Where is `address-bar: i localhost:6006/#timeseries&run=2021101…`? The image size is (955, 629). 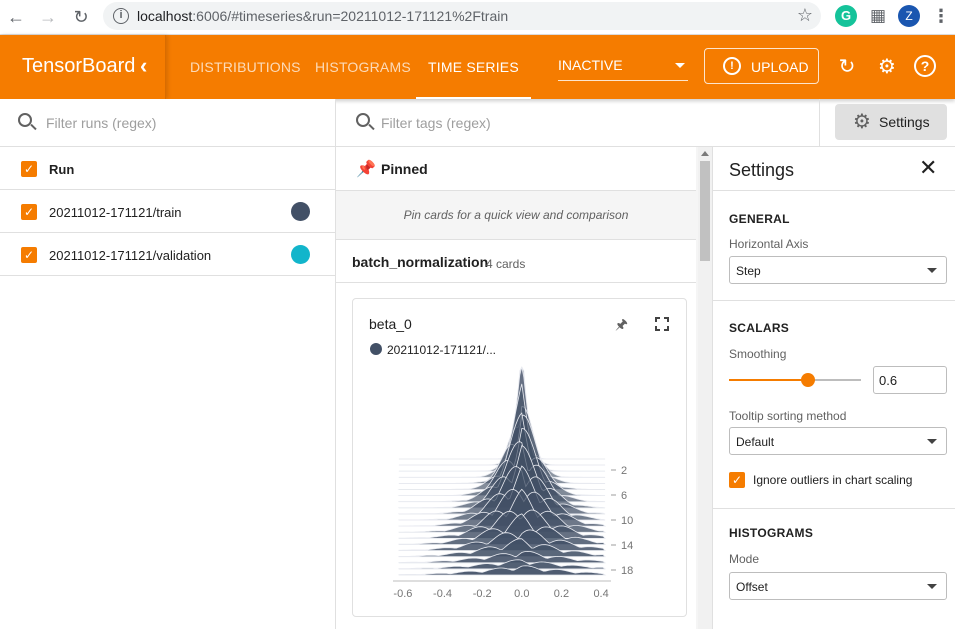
address-bar: i localhost:6006/#timeseries&run=2021101… is located at coordinates (462, 16).